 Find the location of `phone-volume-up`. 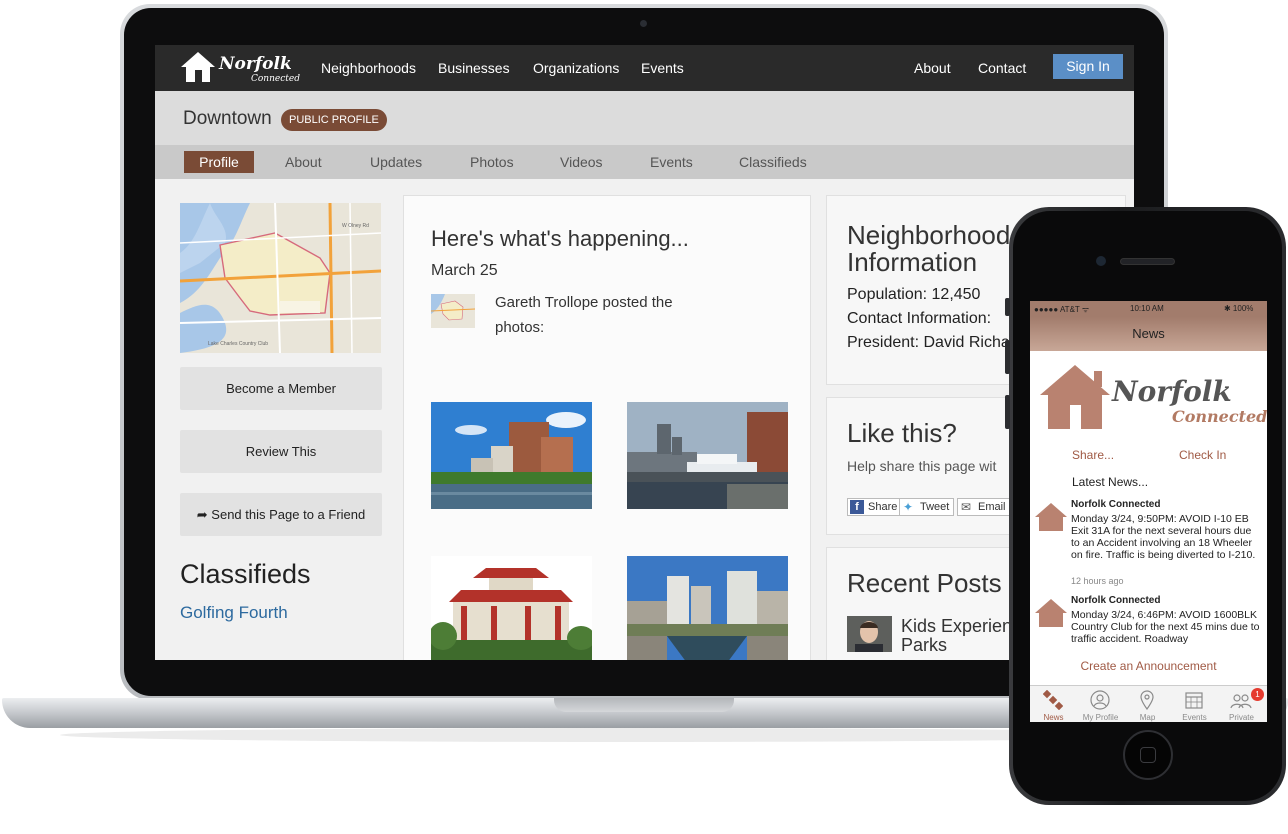

phone-volume-up is located at coordinates (1007, 357).